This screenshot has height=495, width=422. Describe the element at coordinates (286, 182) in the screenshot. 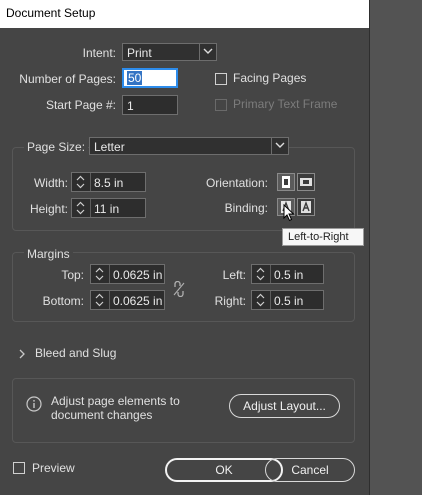

I see `portrait-icon` at that location.